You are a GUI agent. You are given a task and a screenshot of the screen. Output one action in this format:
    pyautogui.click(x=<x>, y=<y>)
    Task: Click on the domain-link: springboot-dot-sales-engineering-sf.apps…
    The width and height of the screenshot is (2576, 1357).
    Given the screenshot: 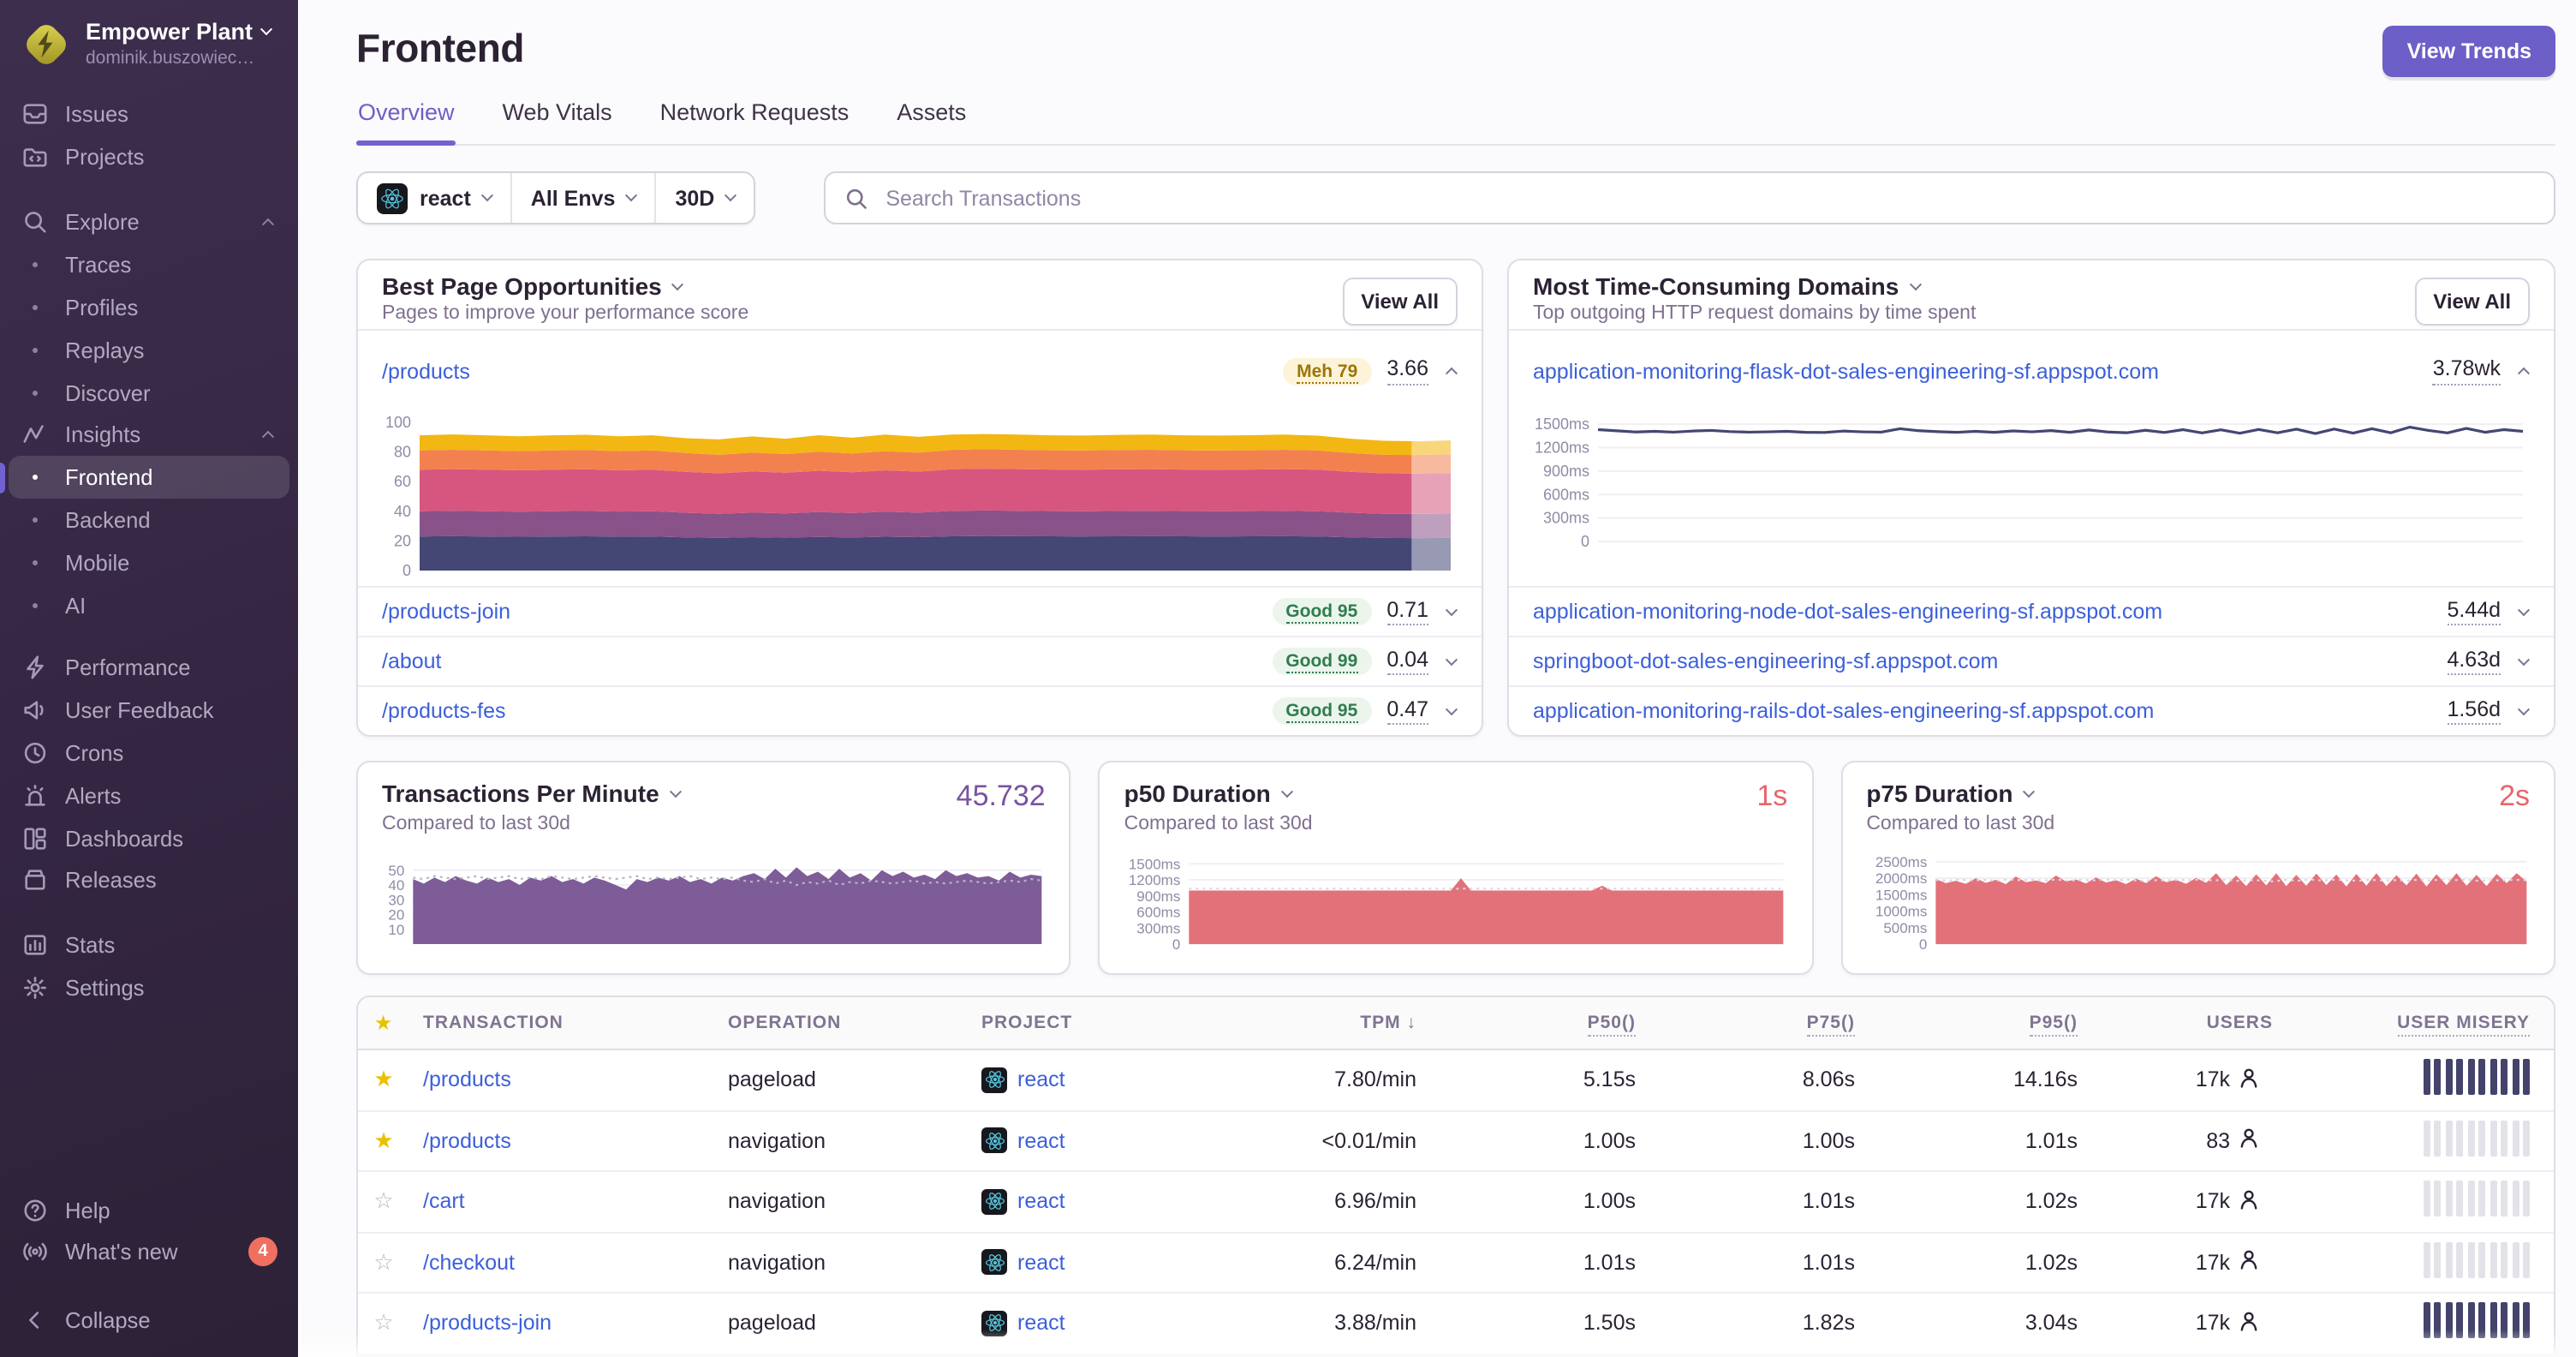 What is the action you would take?
    pyautogui.click(x=1982, y=661)
    